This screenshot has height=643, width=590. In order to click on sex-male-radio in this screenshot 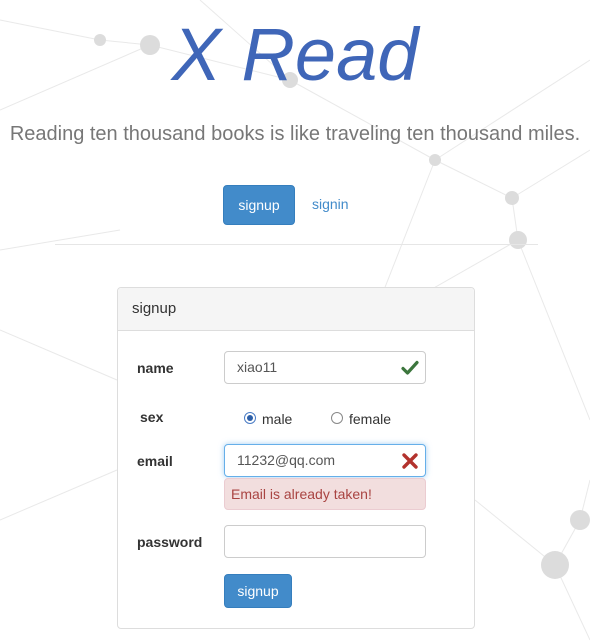, I will do `click(250, 418)`.